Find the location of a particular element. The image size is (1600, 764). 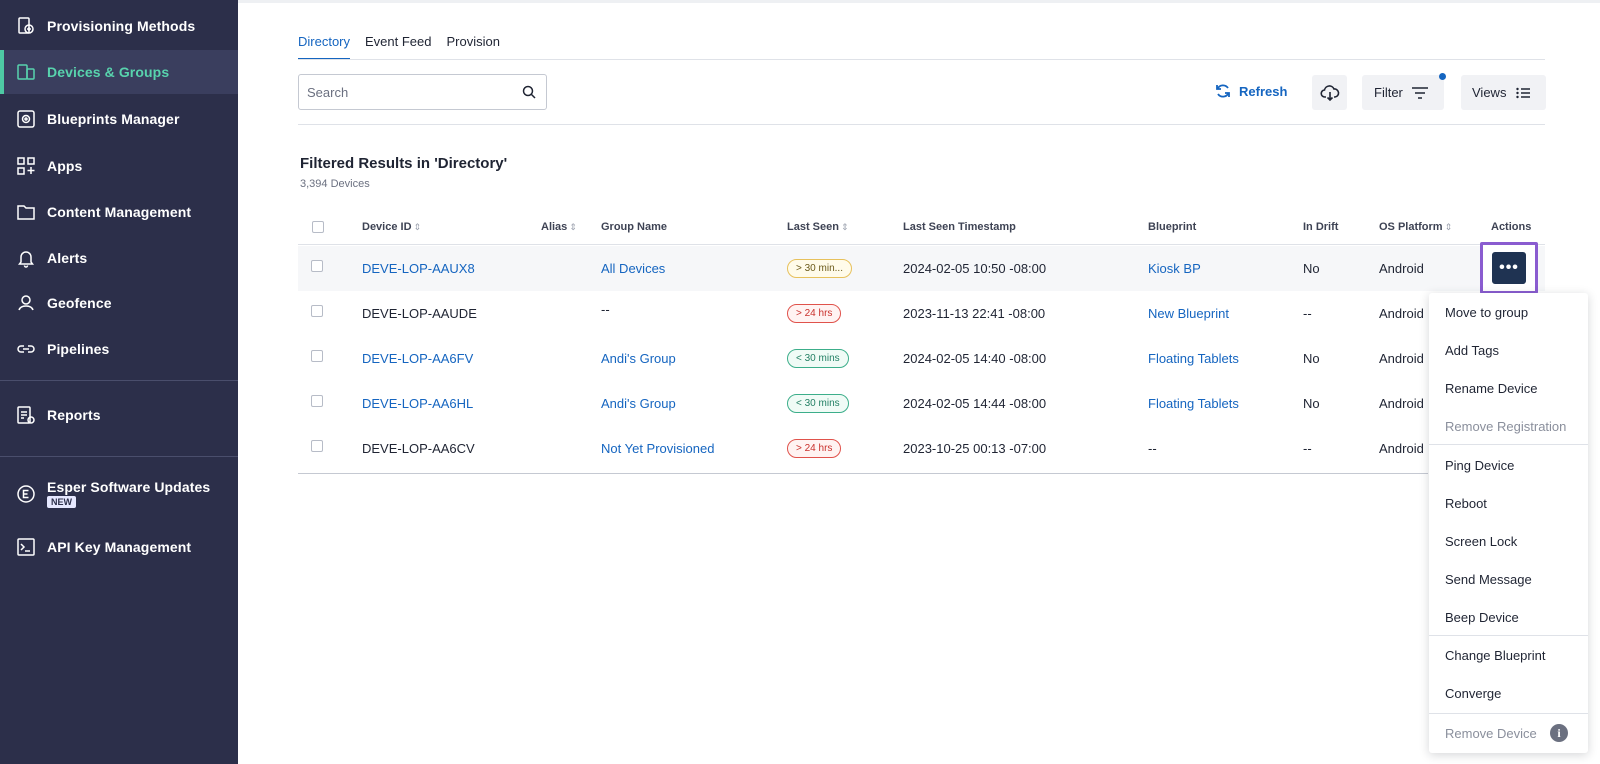

sidebar-item-label: Provisioning Methods is located at coordinates (121, 26).